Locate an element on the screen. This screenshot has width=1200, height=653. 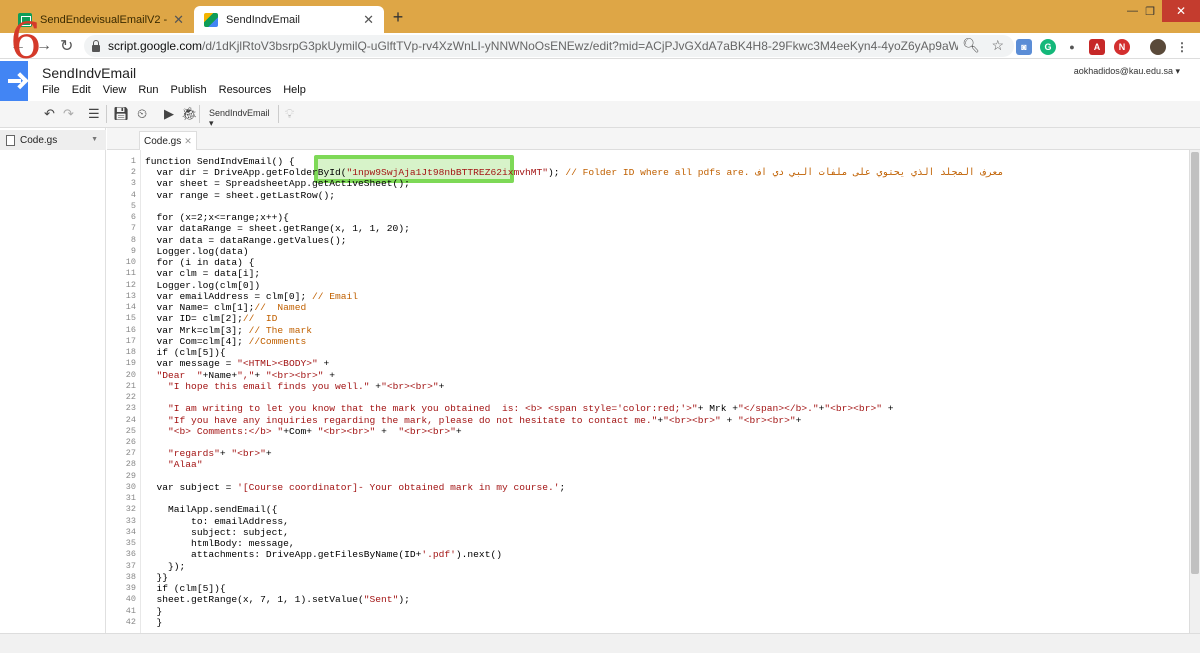
editor-tab-label: Code.gs is located at coordinates (163, 141).